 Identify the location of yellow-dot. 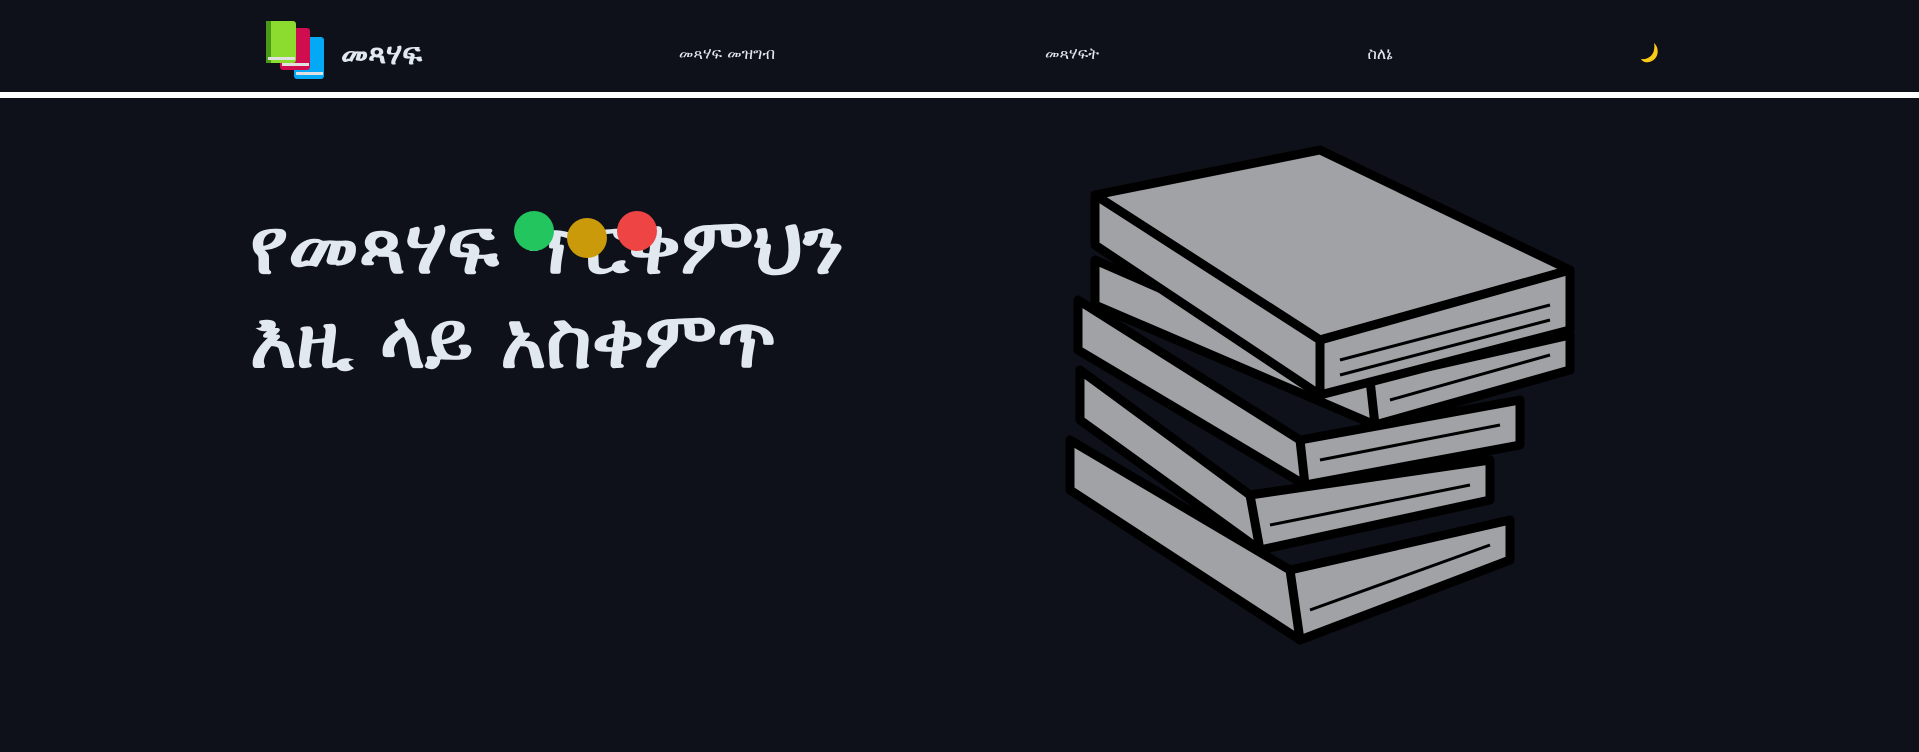
(587, 238).